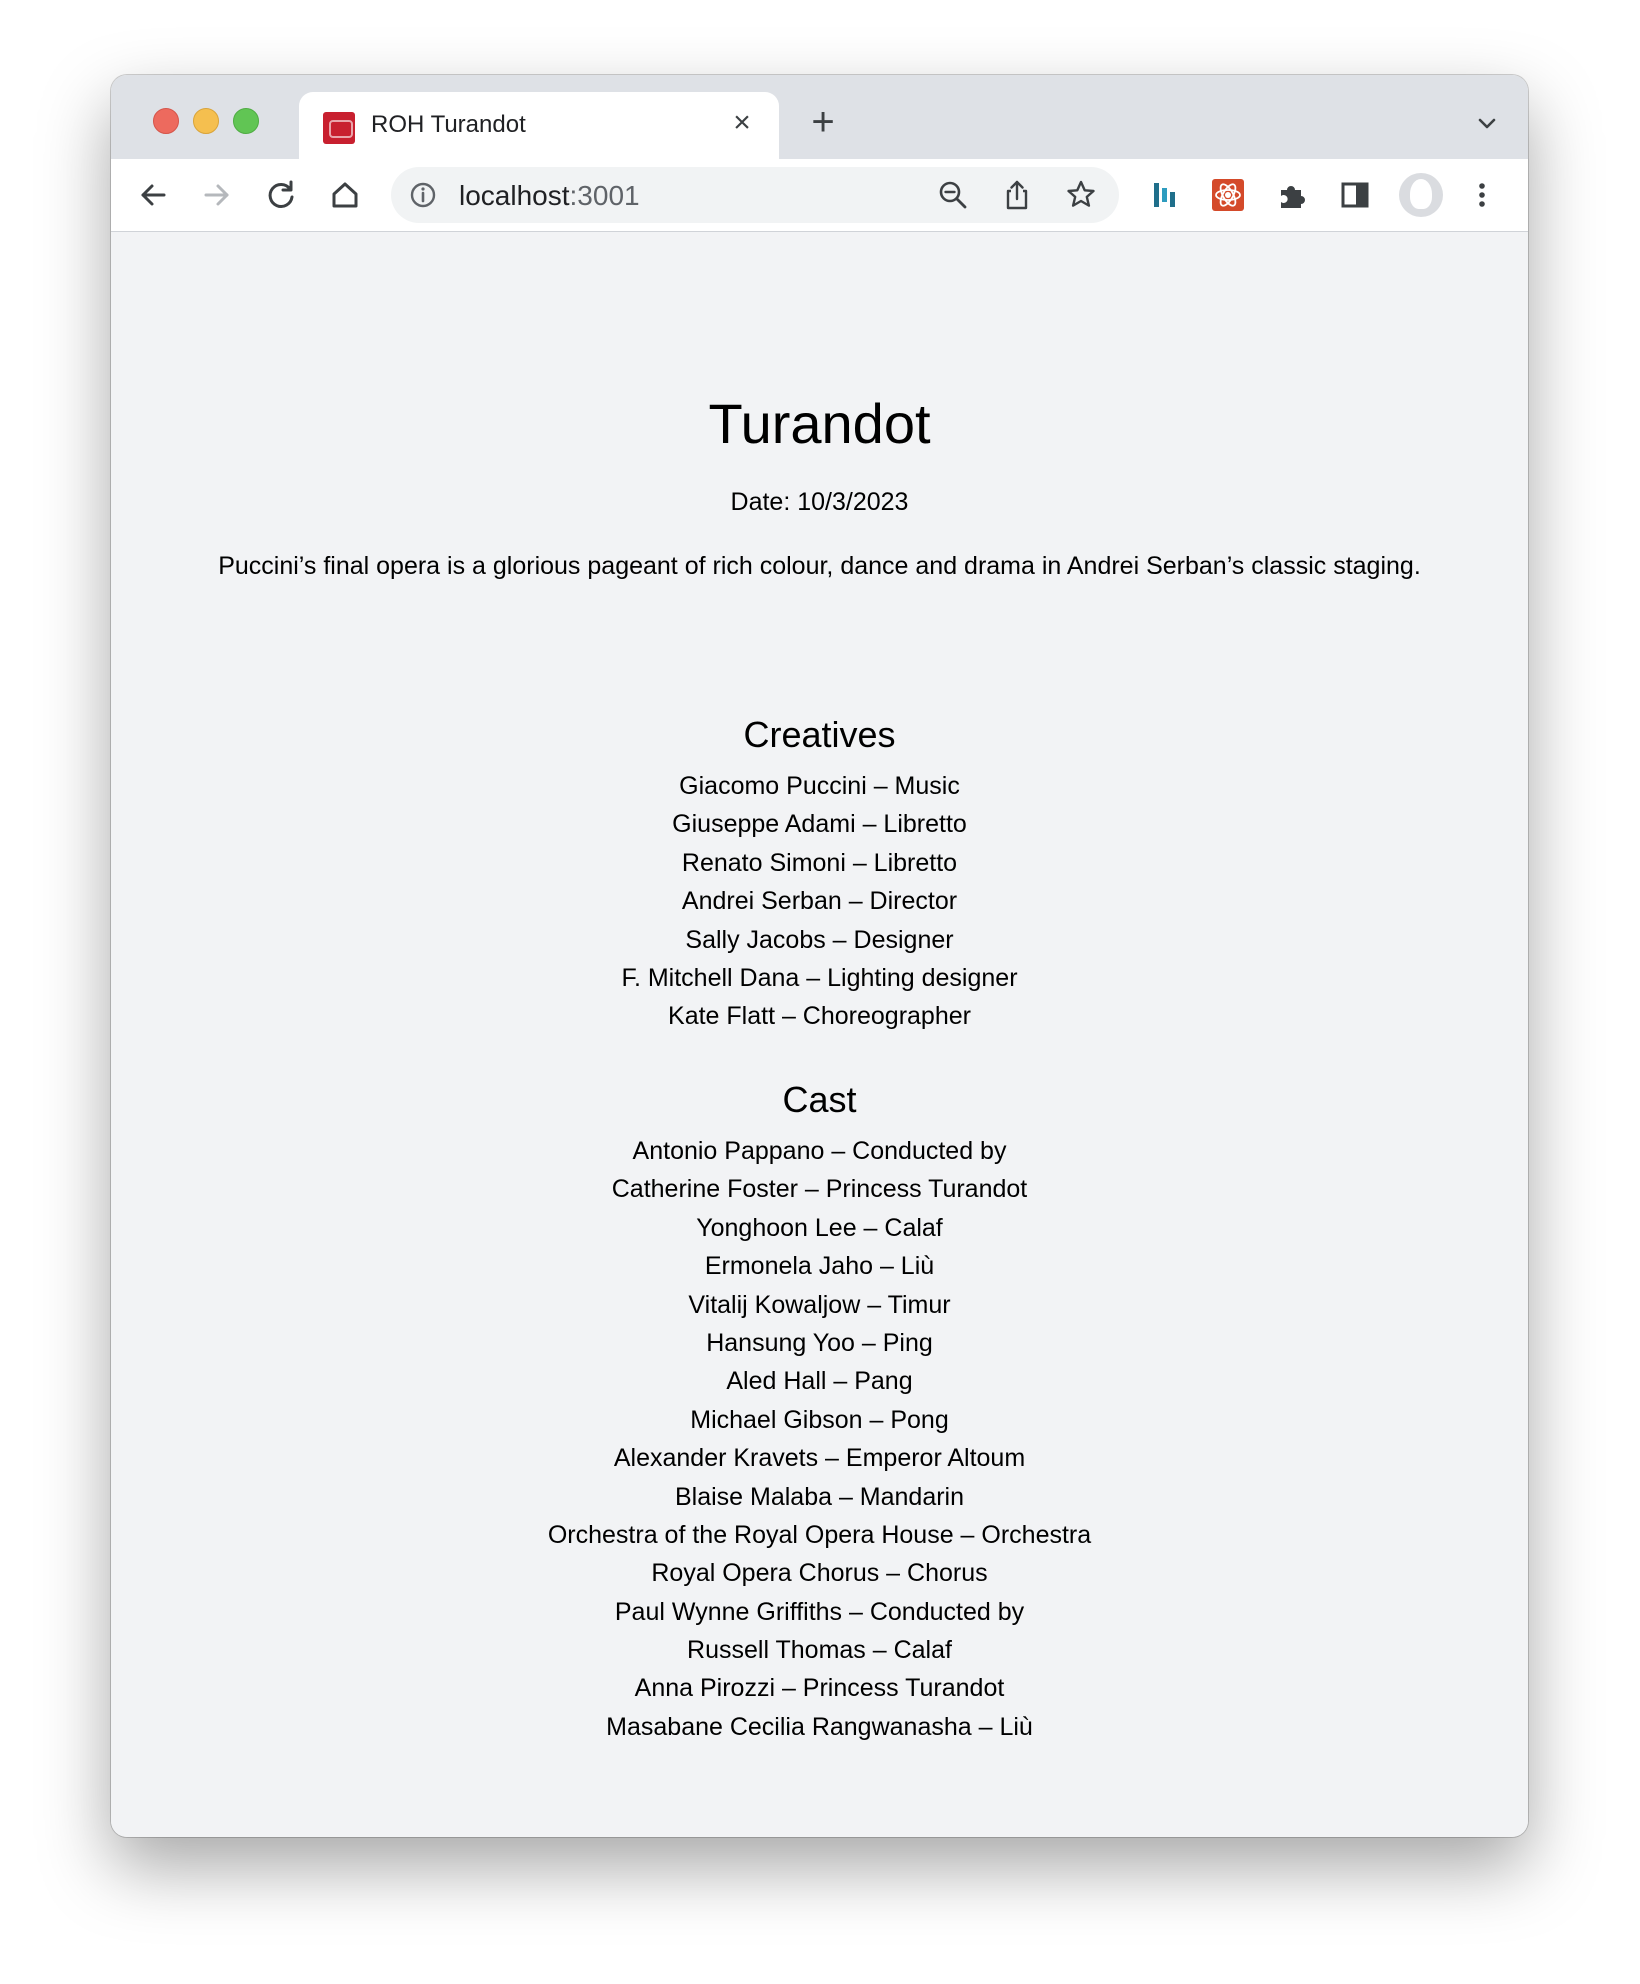 The width and height of the screenshot is (1640, 1984). Describe the element at coordinates (819, 786) in the screenshot. I see `credit-item: Giacomo Puccini – Music` at that location.